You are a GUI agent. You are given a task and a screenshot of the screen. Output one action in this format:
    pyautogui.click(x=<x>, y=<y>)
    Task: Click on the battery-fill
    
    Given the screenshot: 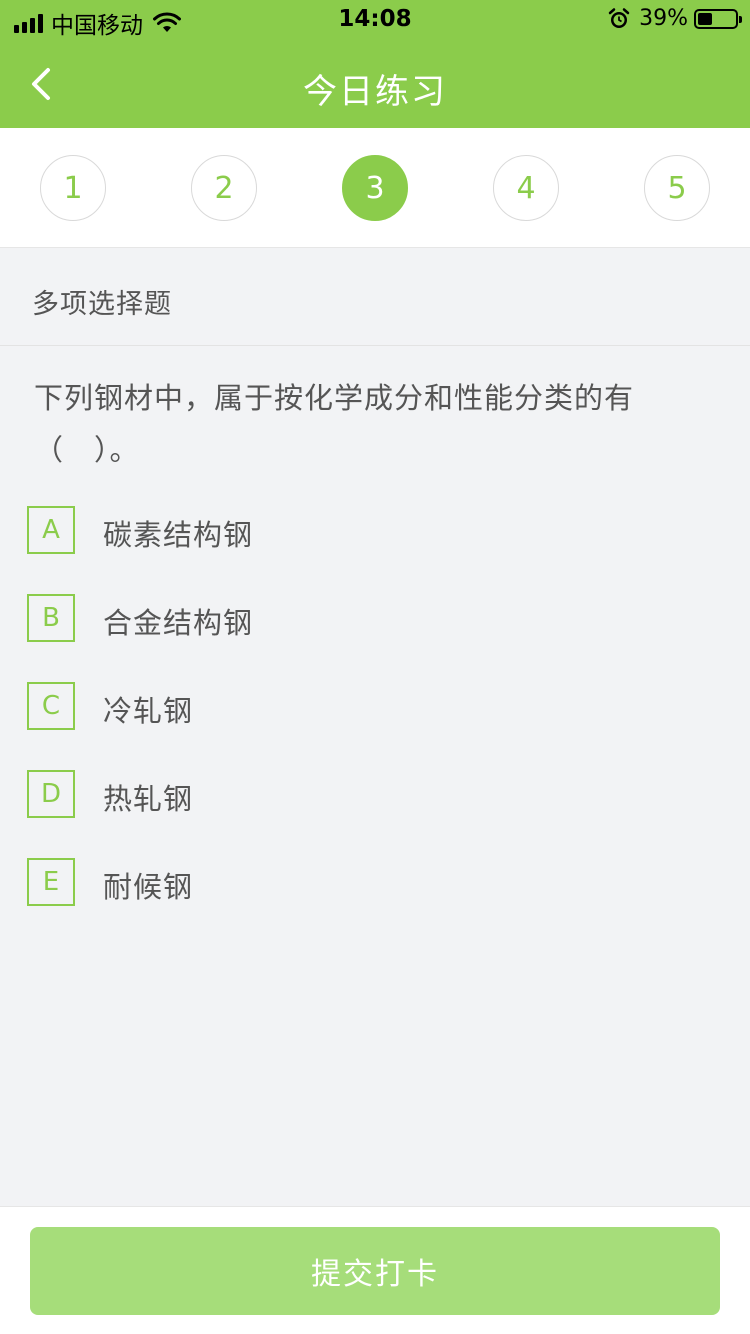 What is the action you would take?
    pyautogui.click(x=705, y=18)
    